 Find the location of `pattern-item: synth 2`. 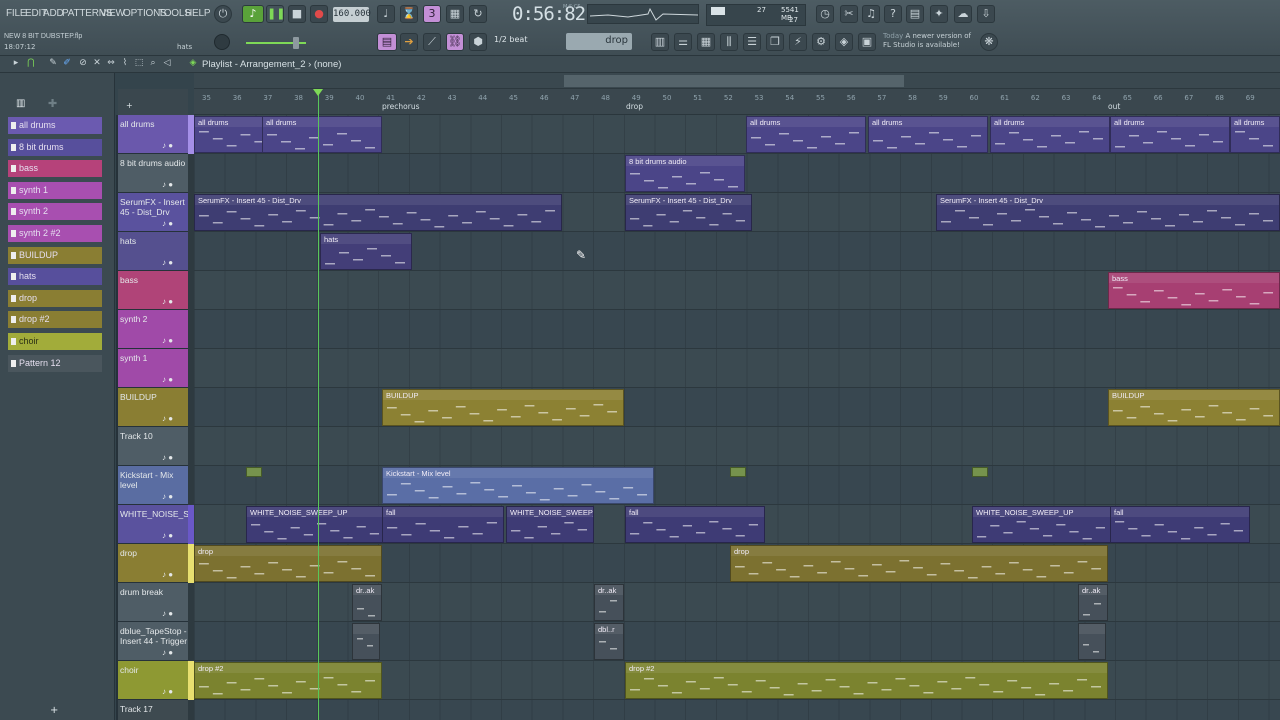

pattern-item: synth 2 is located at coordinates (55, 212).